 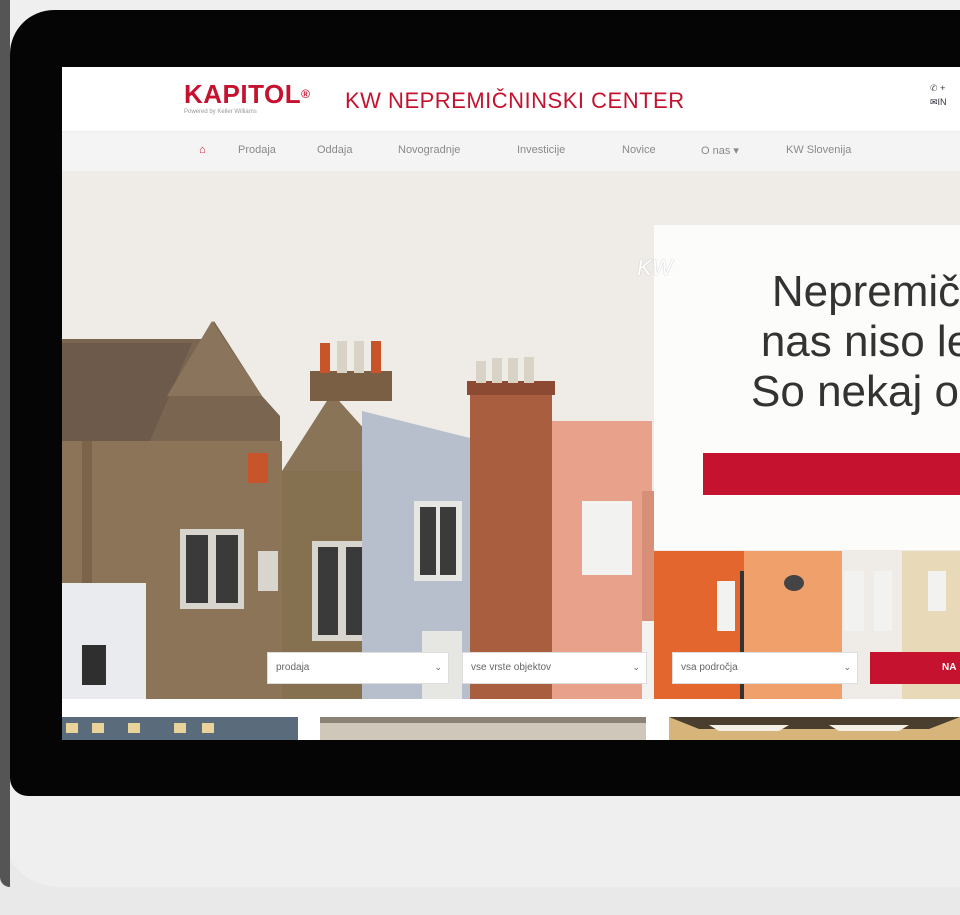 I want to click on phone-icon: ✆, so click(x=934, y=88).